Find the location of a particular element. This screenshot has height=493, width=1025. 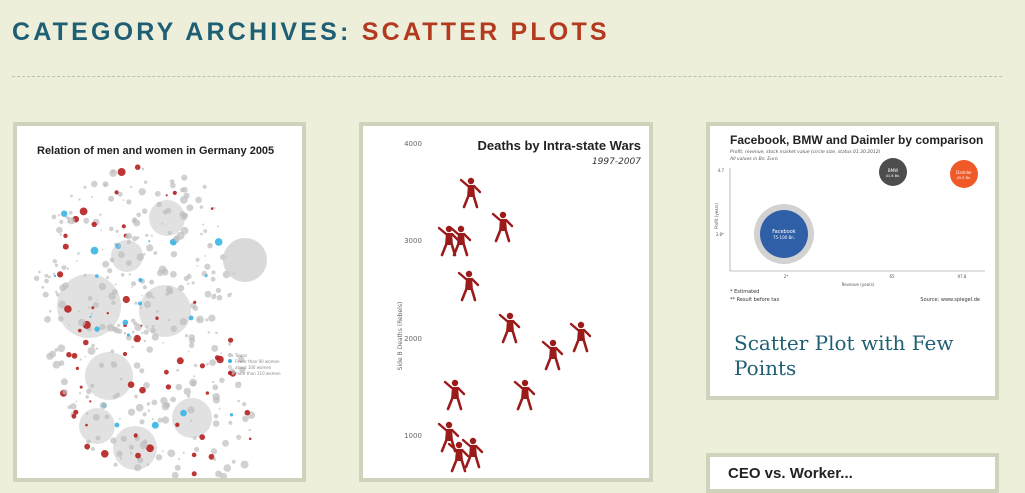

post-title-scatter-few-points: Scatter Plot with Few Points is located at coordinates (859, 356).